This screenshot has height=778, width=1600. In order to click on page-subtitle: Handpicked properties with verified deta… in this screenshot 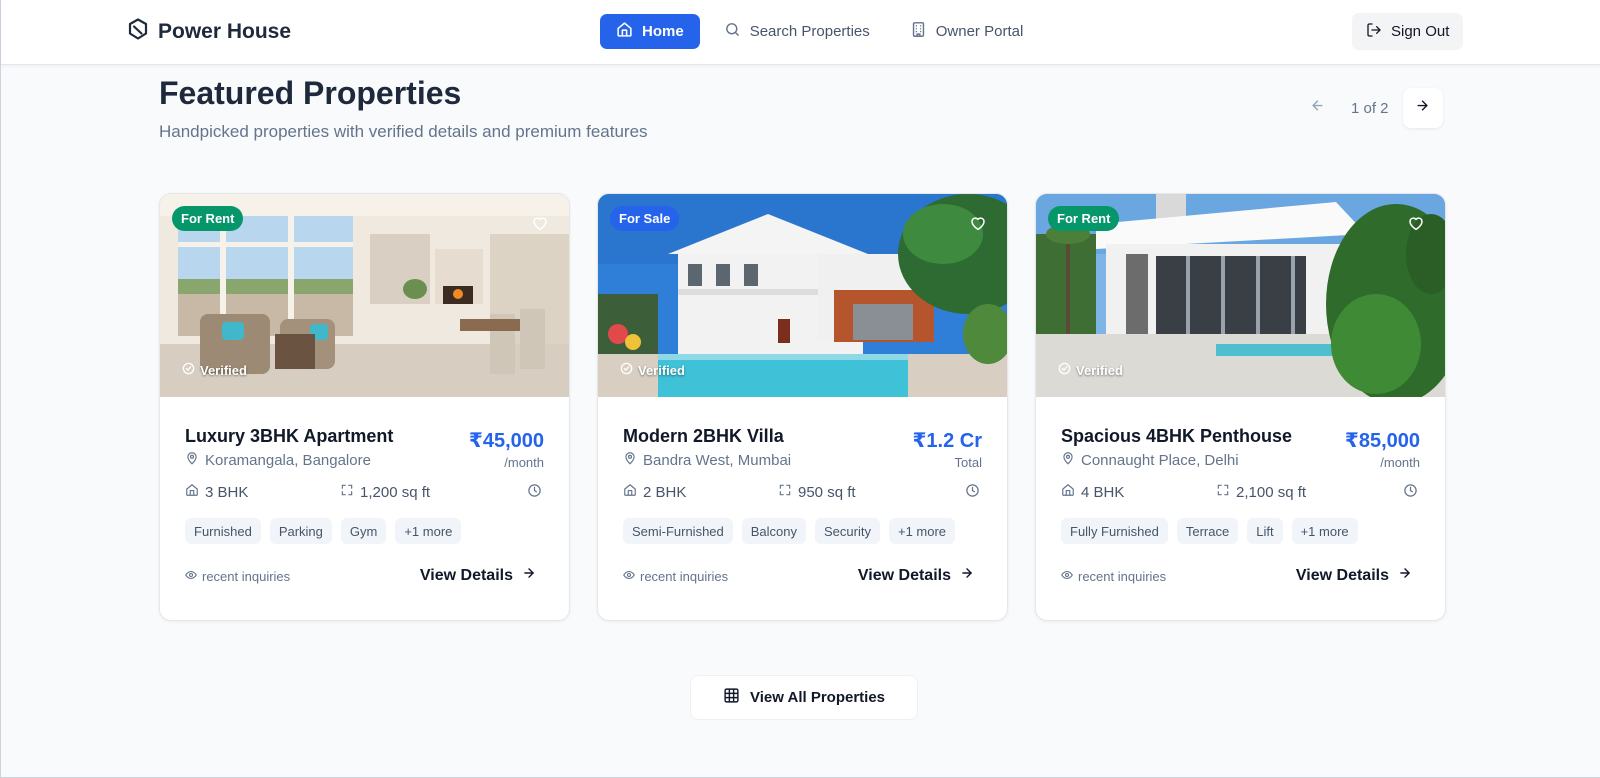, I will do `click(403, 131)`.